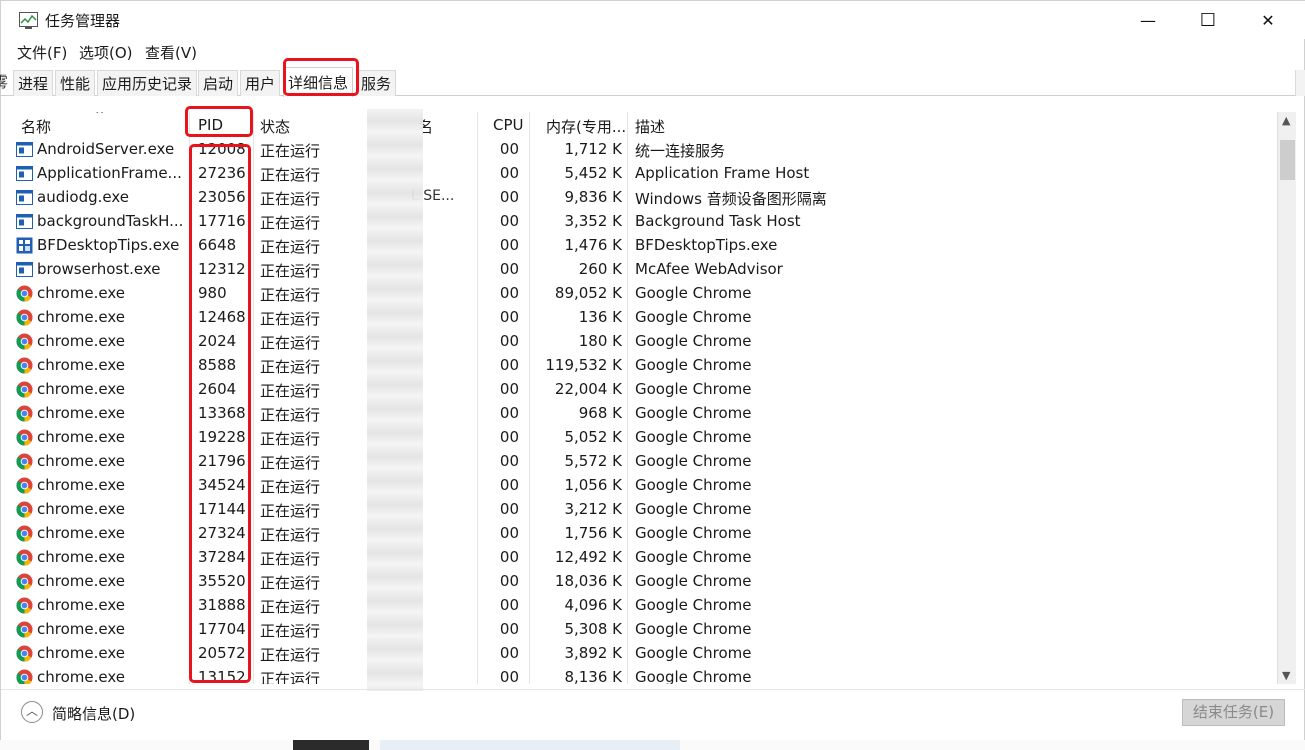 This screenshot has height=750, width=1305. I want to click on scroll-up-icon: ▲, so click(1286, 120).